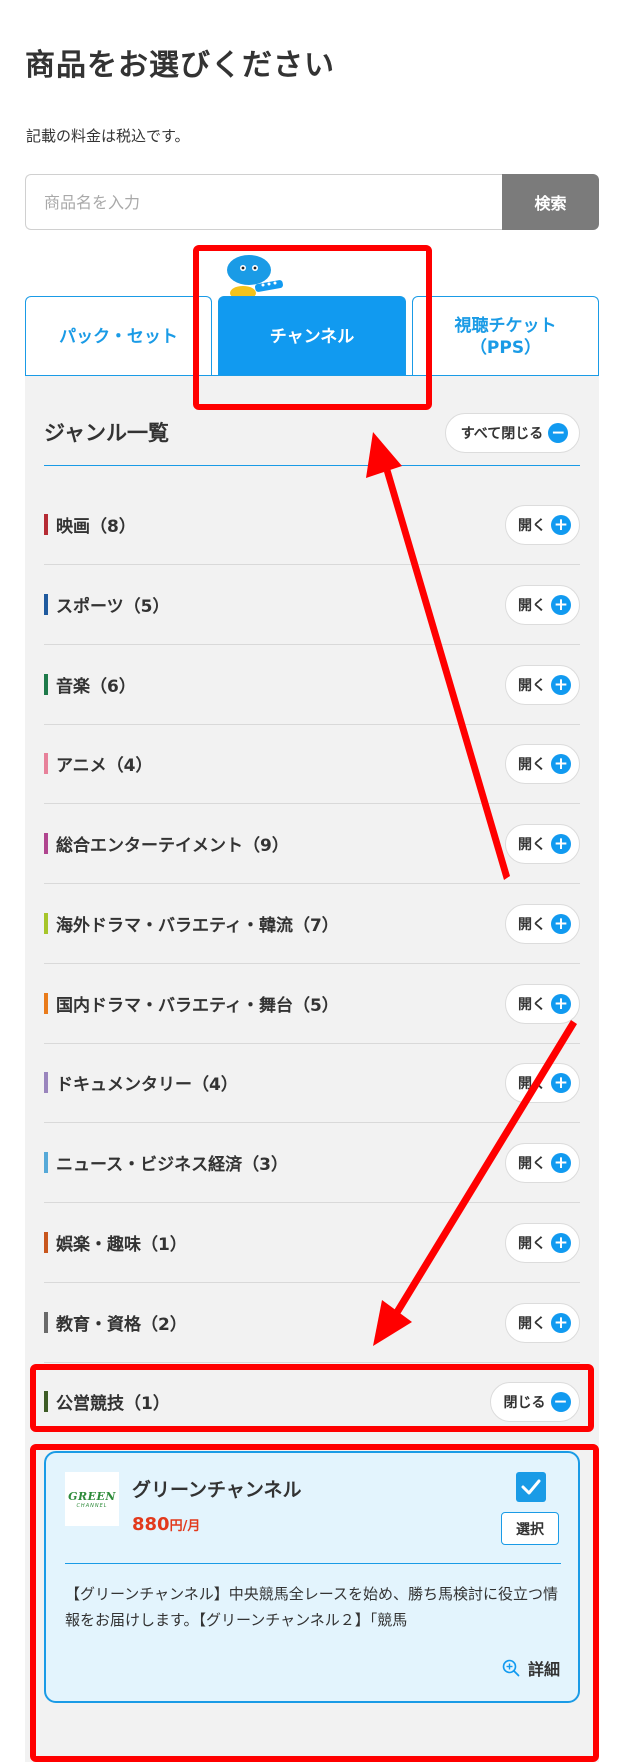 Image resolution: width=623 pixels, height=1762 pixels. What do you see at coordinates (312, 1083) in the screenshot?
I see `genre-item-documentary: ドキュメンタリー（4） 開く +` at bounding box center [312, 1083].